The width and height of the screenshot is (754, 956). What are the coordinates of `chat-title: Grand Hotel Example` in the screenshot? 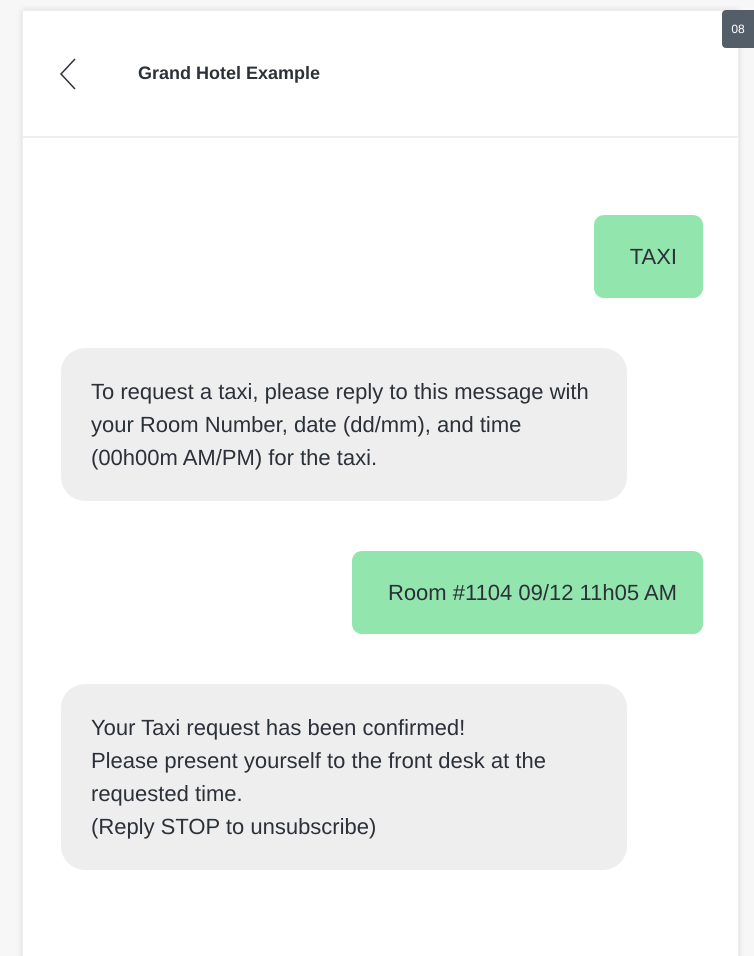 It's located at (229, 73).